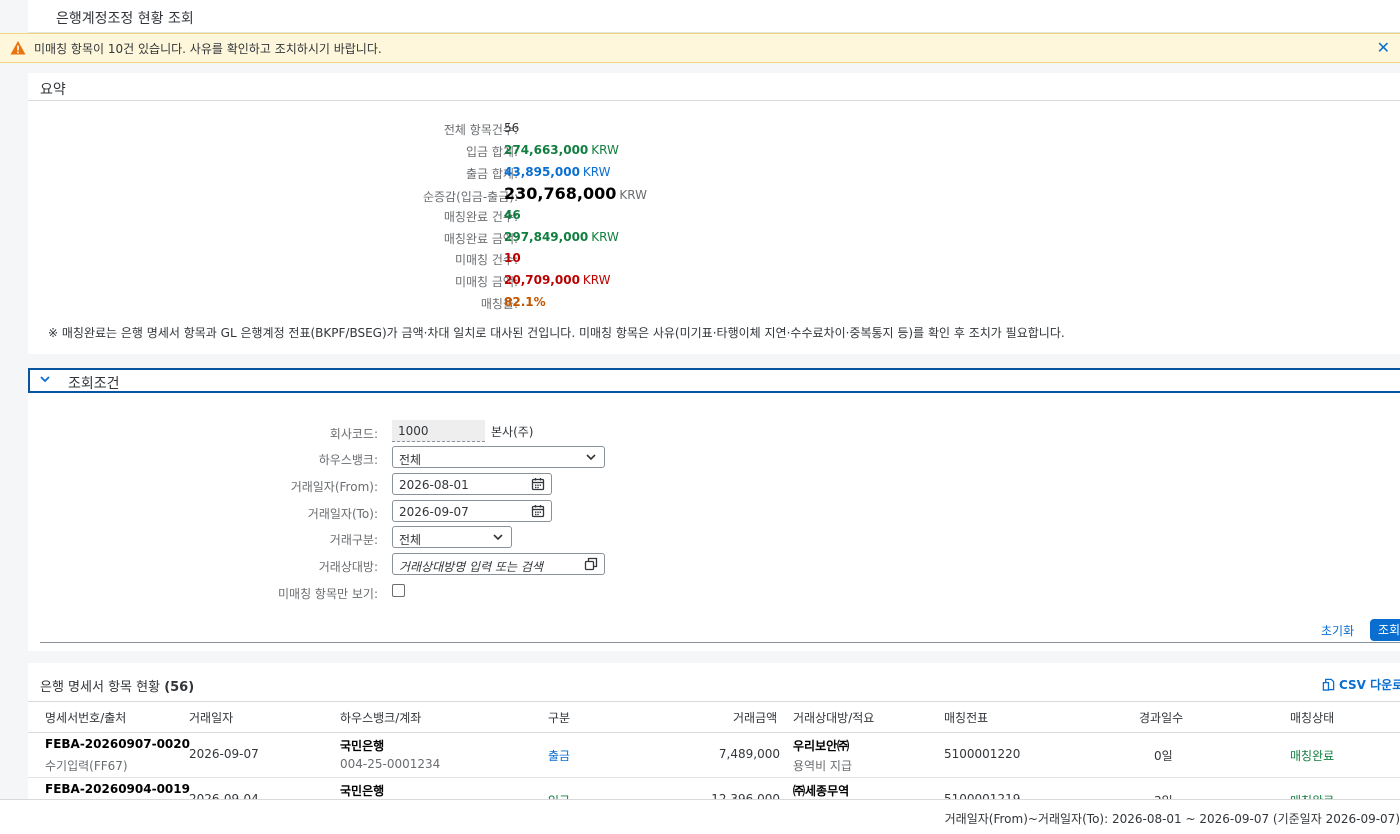  Describe the element at coordinates (966, 717) in the screenshot. I see `col-voucher: 매칭전표` at that location.